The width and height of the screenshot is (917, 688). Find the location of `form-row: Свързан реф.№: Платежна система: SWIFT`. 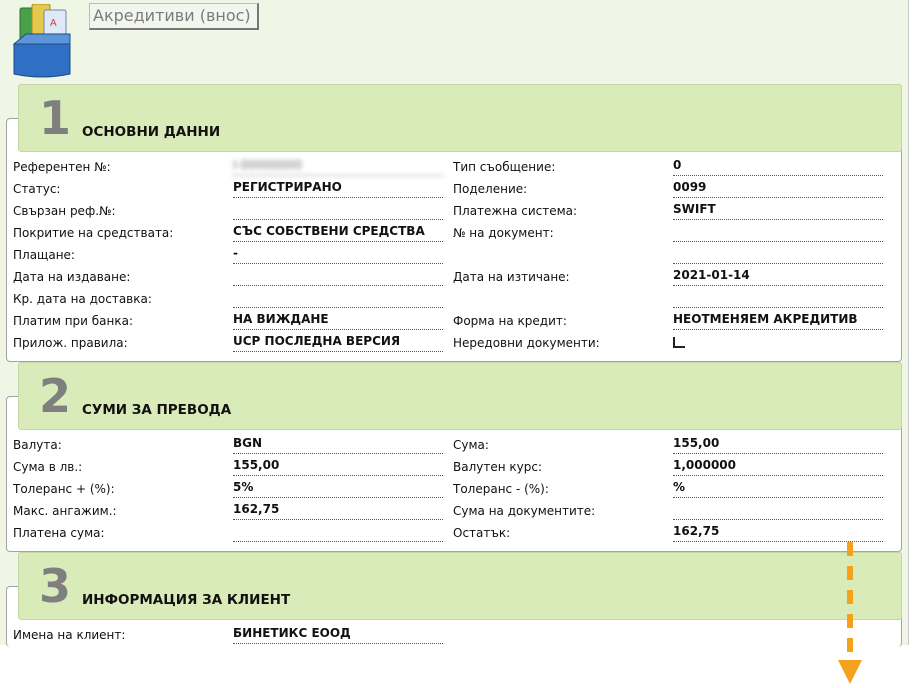

form-row: Свързан реф.№: Платежна система: SWIFT is located at coordinates (458, 211).